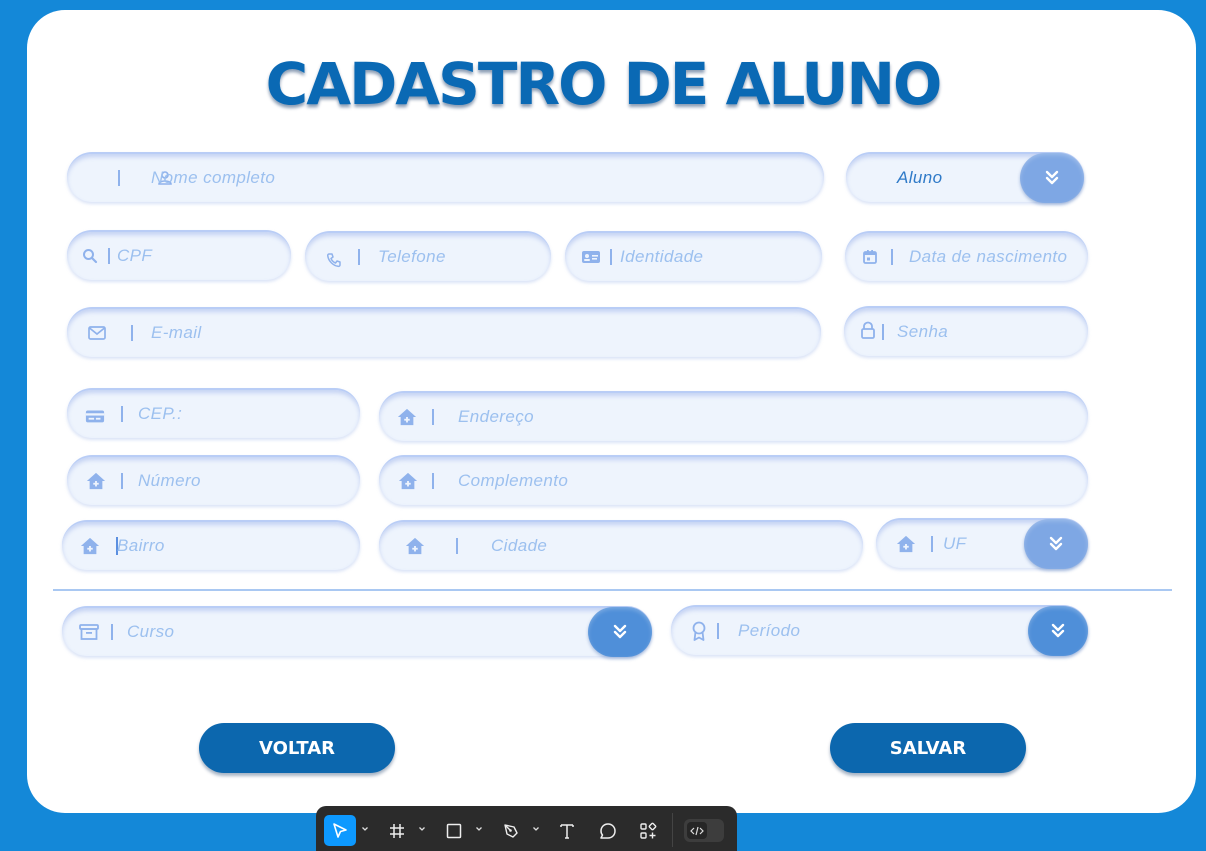 The width and height of the screenshot is (1206, 851). I want to click on numero-field: Número, so click(213, 480).